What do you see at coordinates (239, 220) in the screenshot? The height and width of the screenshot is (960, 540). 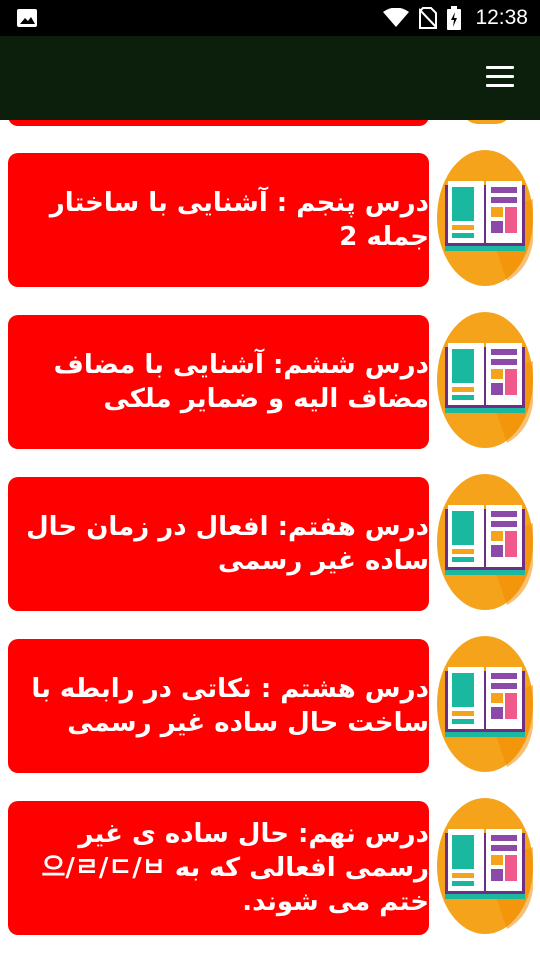 I see `lesson-title: درس پنجم : آشنایی با ساختار جمله 2` at bounding box center [239, 220].